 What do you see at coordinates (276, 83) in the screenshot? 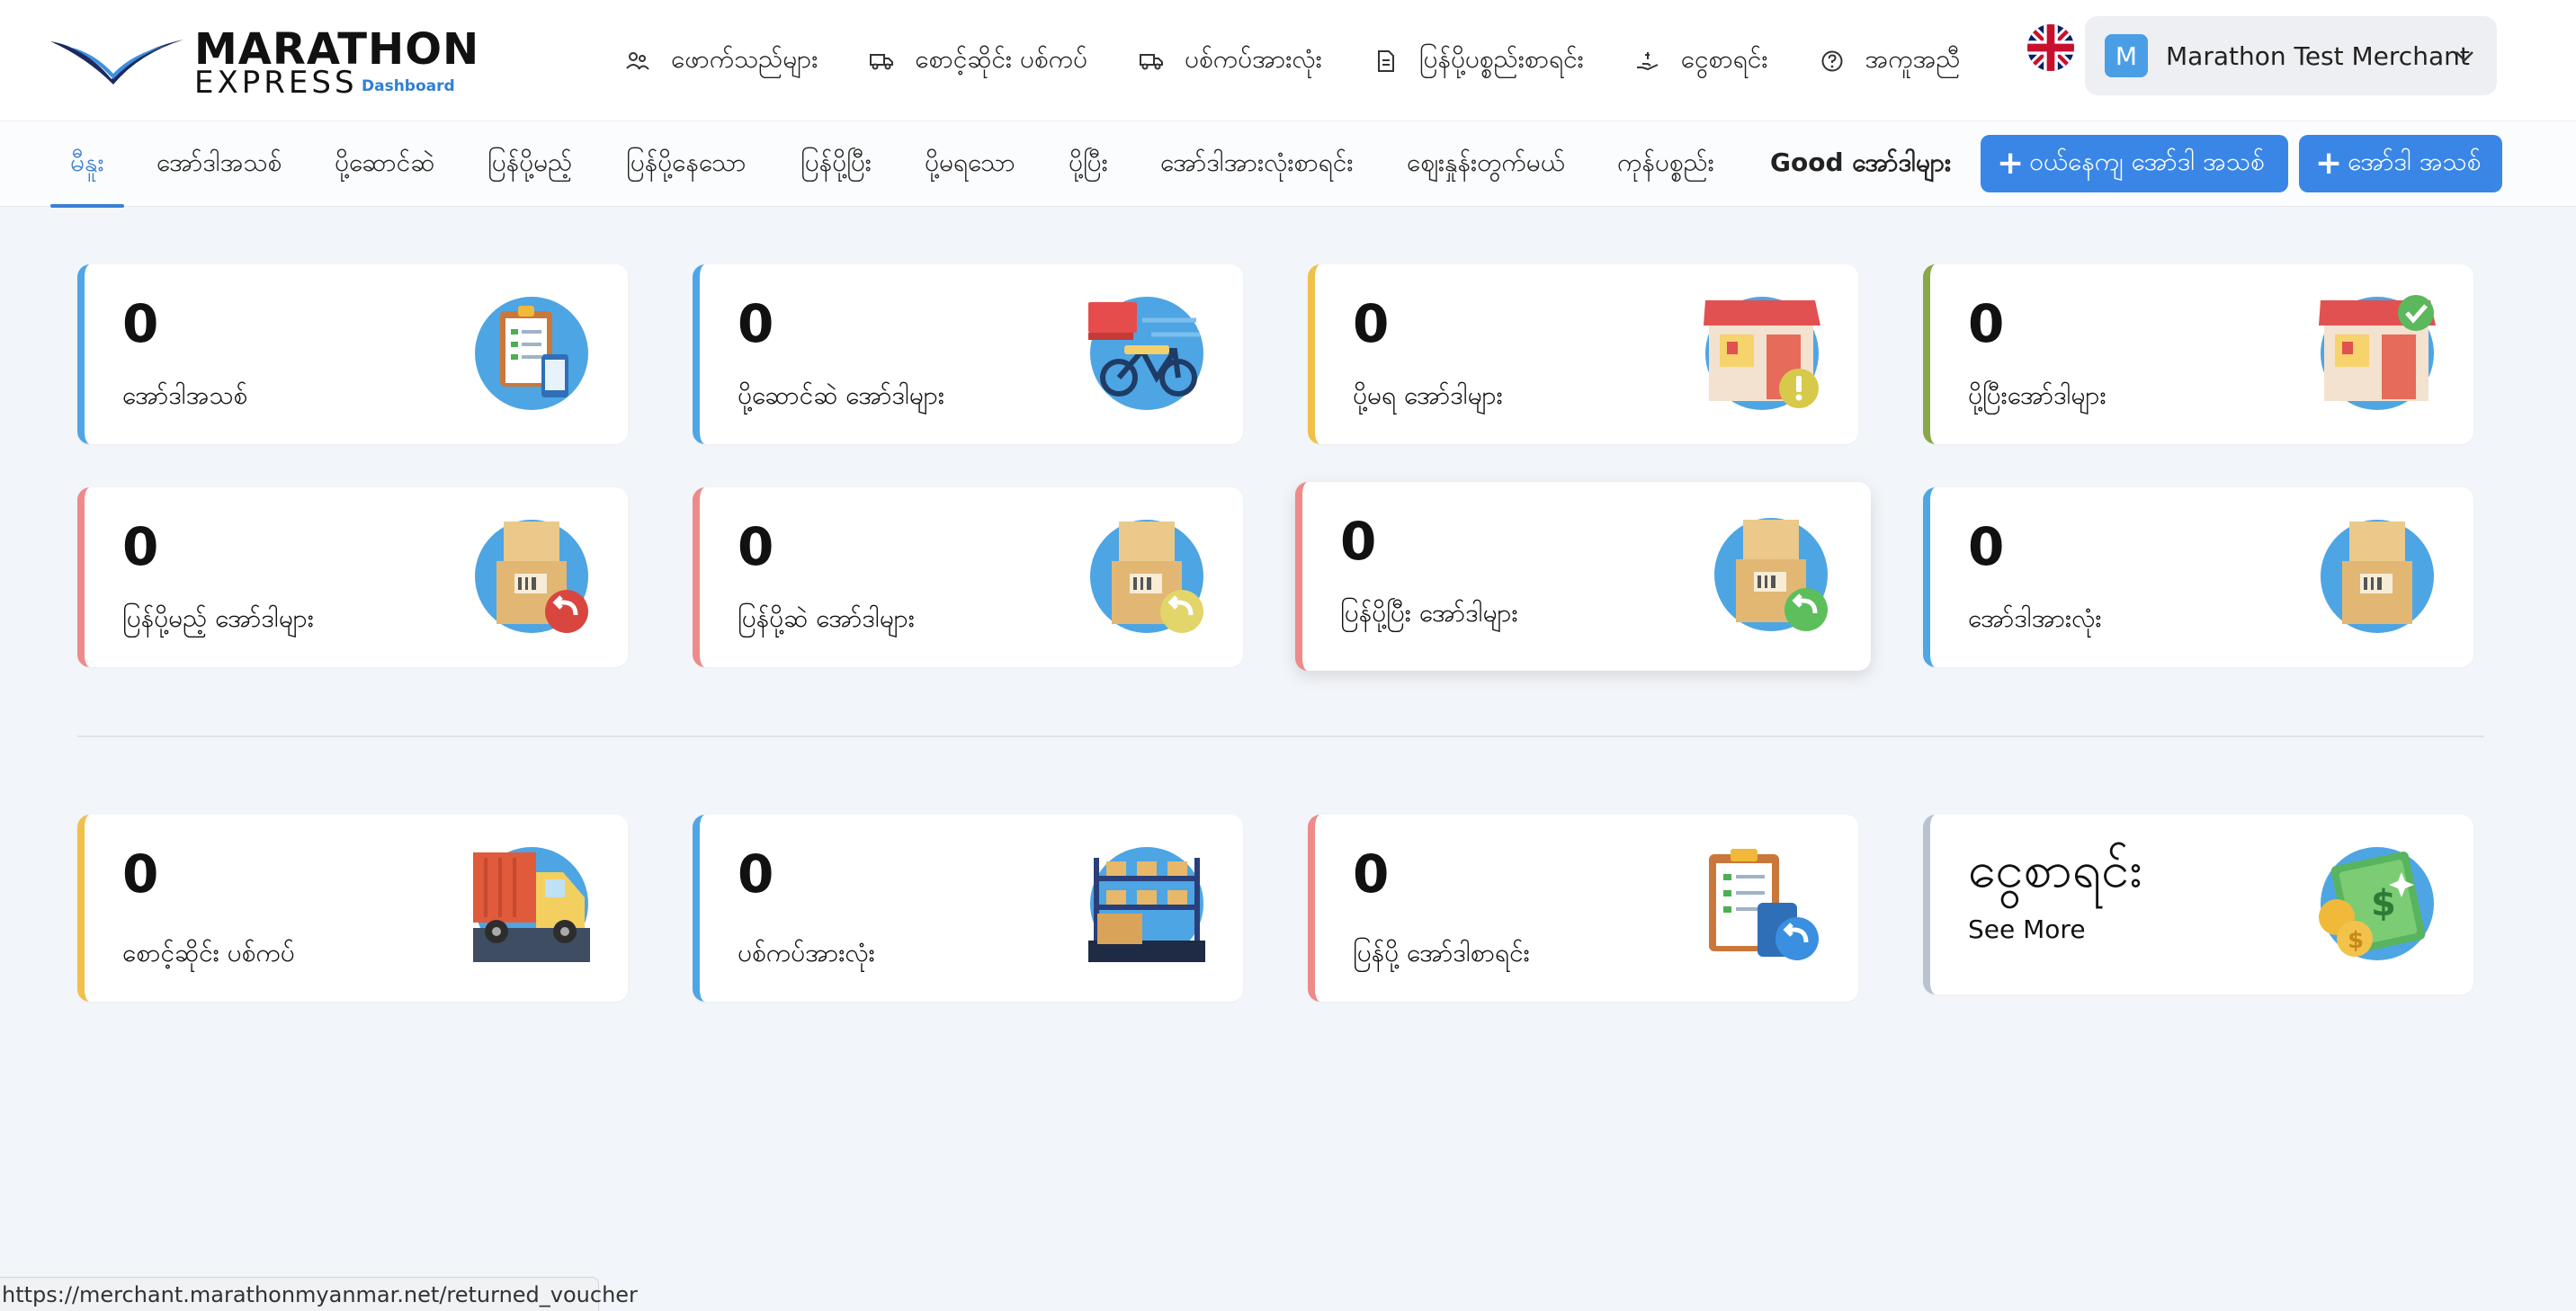
I see `brand-name-line2: EXPRESS` at bounding box center [276, 83].